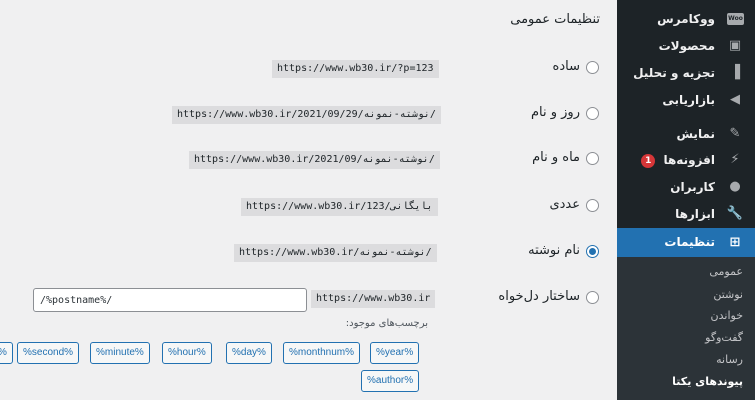 The width and height of the screenshot is (755, 400). I want to click on sidebar-item-tools: 🔧 ابزارها, so click(686, 214).